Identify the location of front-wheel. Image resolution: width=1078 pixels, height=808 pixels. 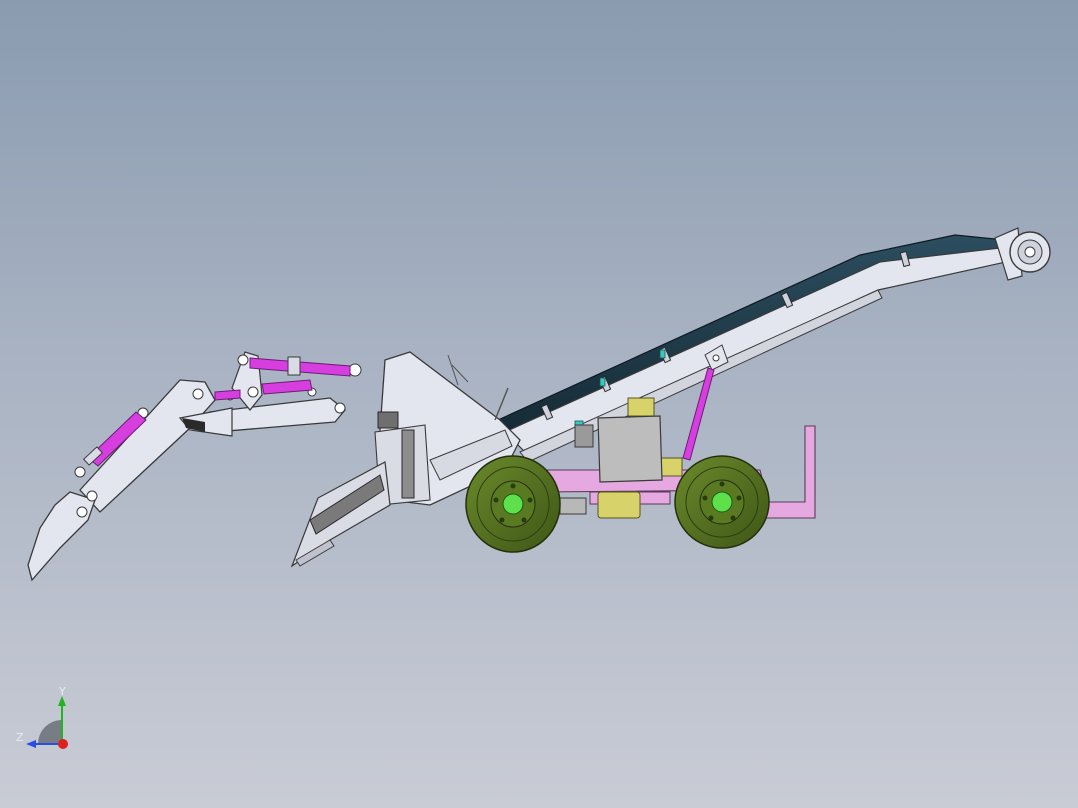
(513, 504).